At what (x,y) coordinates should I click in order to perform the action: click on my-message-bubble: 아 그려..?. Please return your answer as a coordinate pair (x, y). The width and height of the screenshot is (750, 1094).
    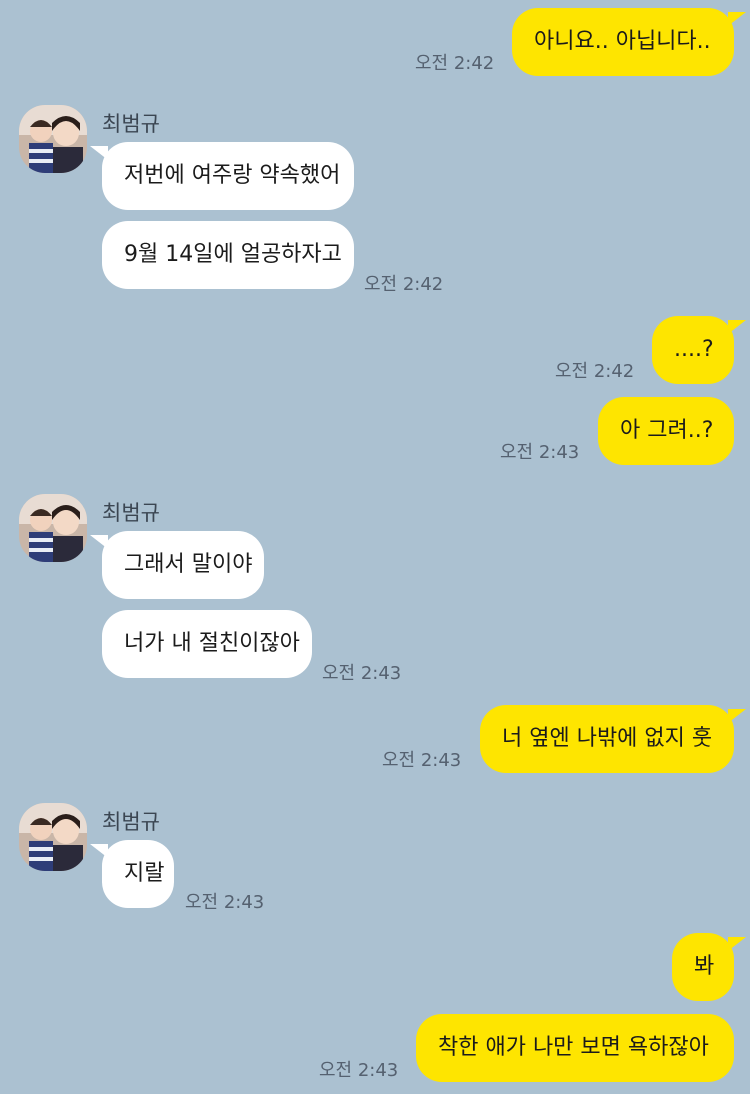
    Looking at the image, I should click on (666, 431).